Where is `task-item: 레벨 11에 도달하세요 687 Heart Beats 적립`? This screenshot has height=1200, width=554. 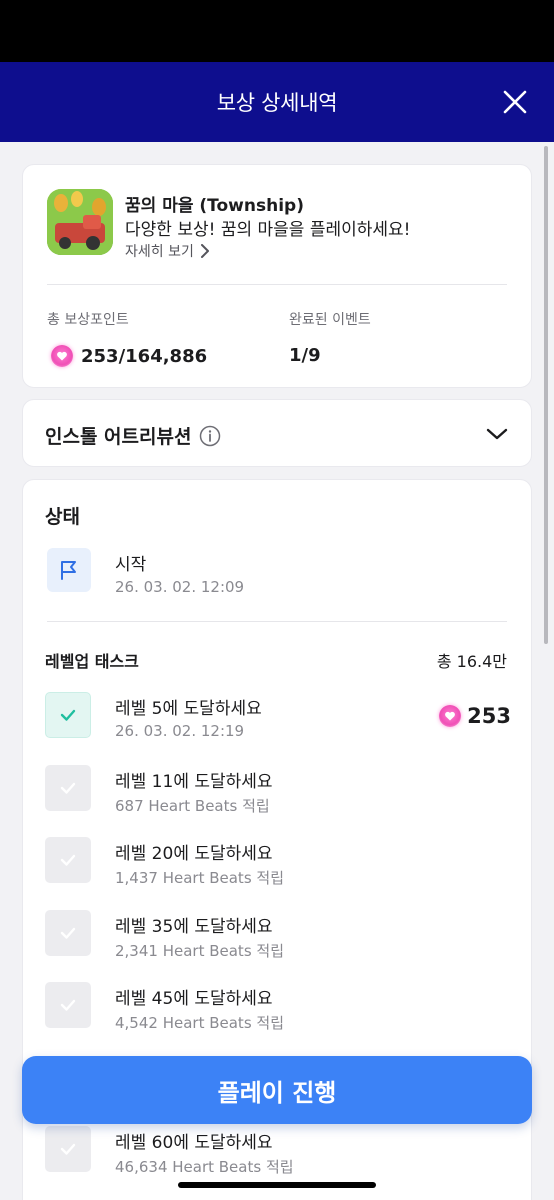 task-item: 레벨 11에 도달하세요 687 Heart Beats 적립 is located at coordinates (278, 793).